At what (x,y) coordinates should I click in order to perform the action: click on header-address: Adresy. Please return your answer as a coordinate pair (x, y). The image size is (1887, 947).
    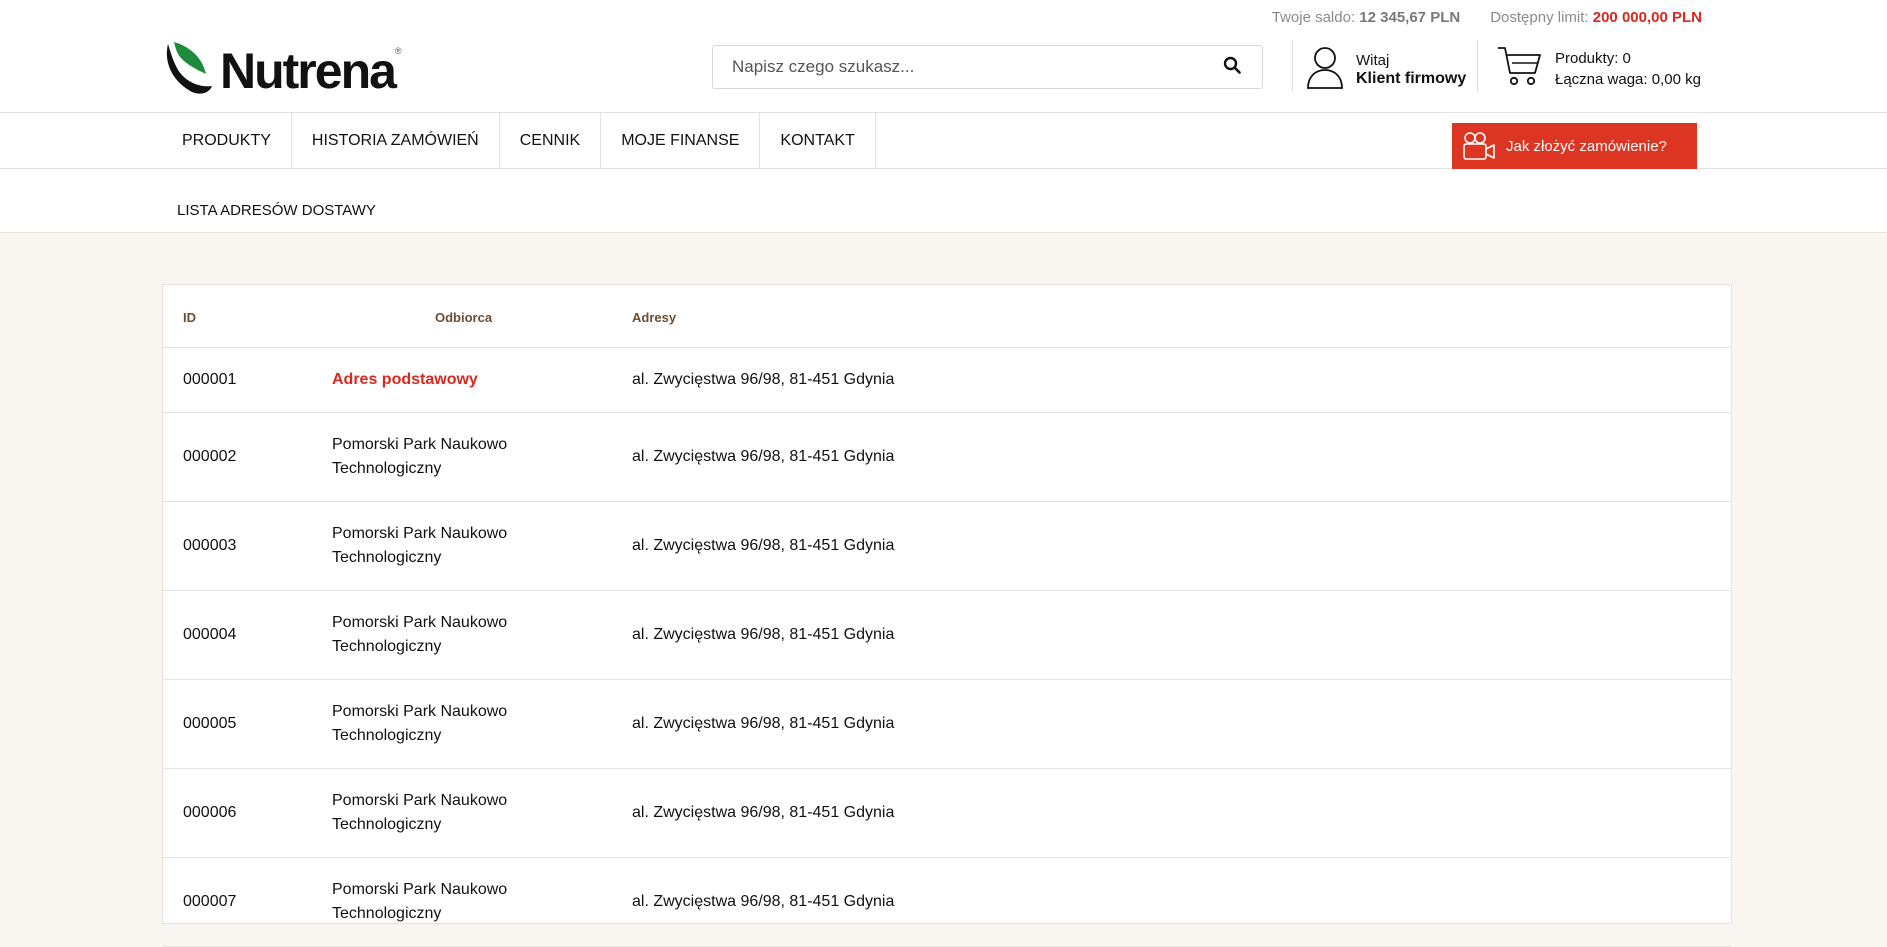
    Looking at the image, I should click on (654, 317).